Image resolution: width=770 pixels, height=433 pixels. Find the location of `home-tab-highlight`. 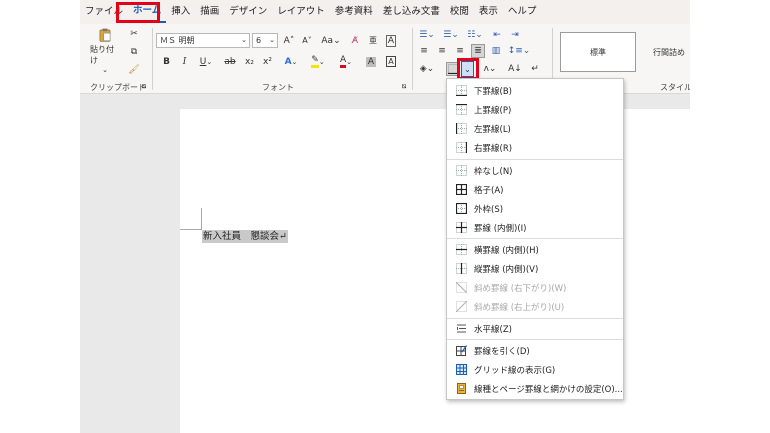

home-tab-highlight is located at coordinates (138, 12).